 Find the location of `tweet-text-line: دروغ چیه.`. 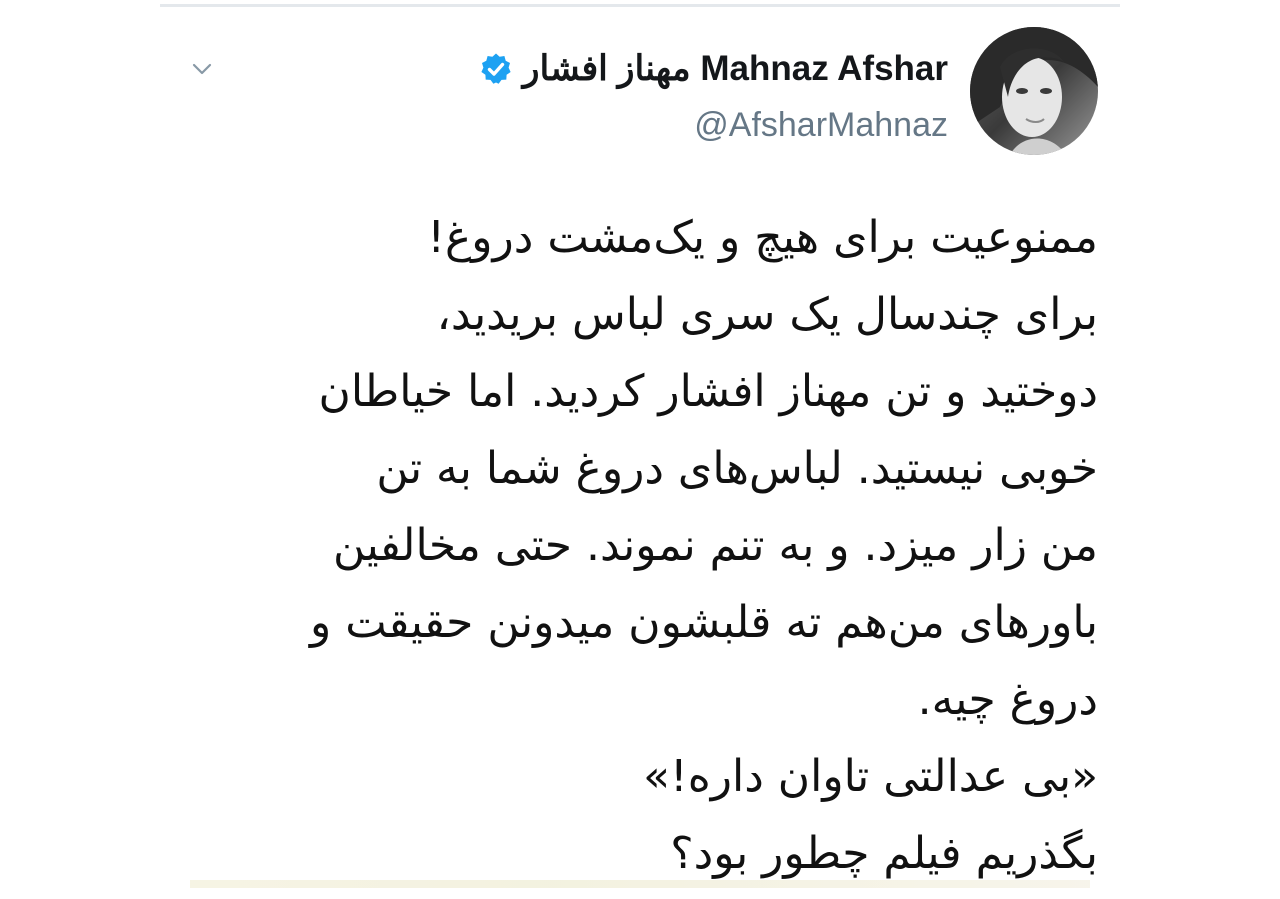

tweet-text-line: دروغ چیه. is located at coordinates (1007, 699).